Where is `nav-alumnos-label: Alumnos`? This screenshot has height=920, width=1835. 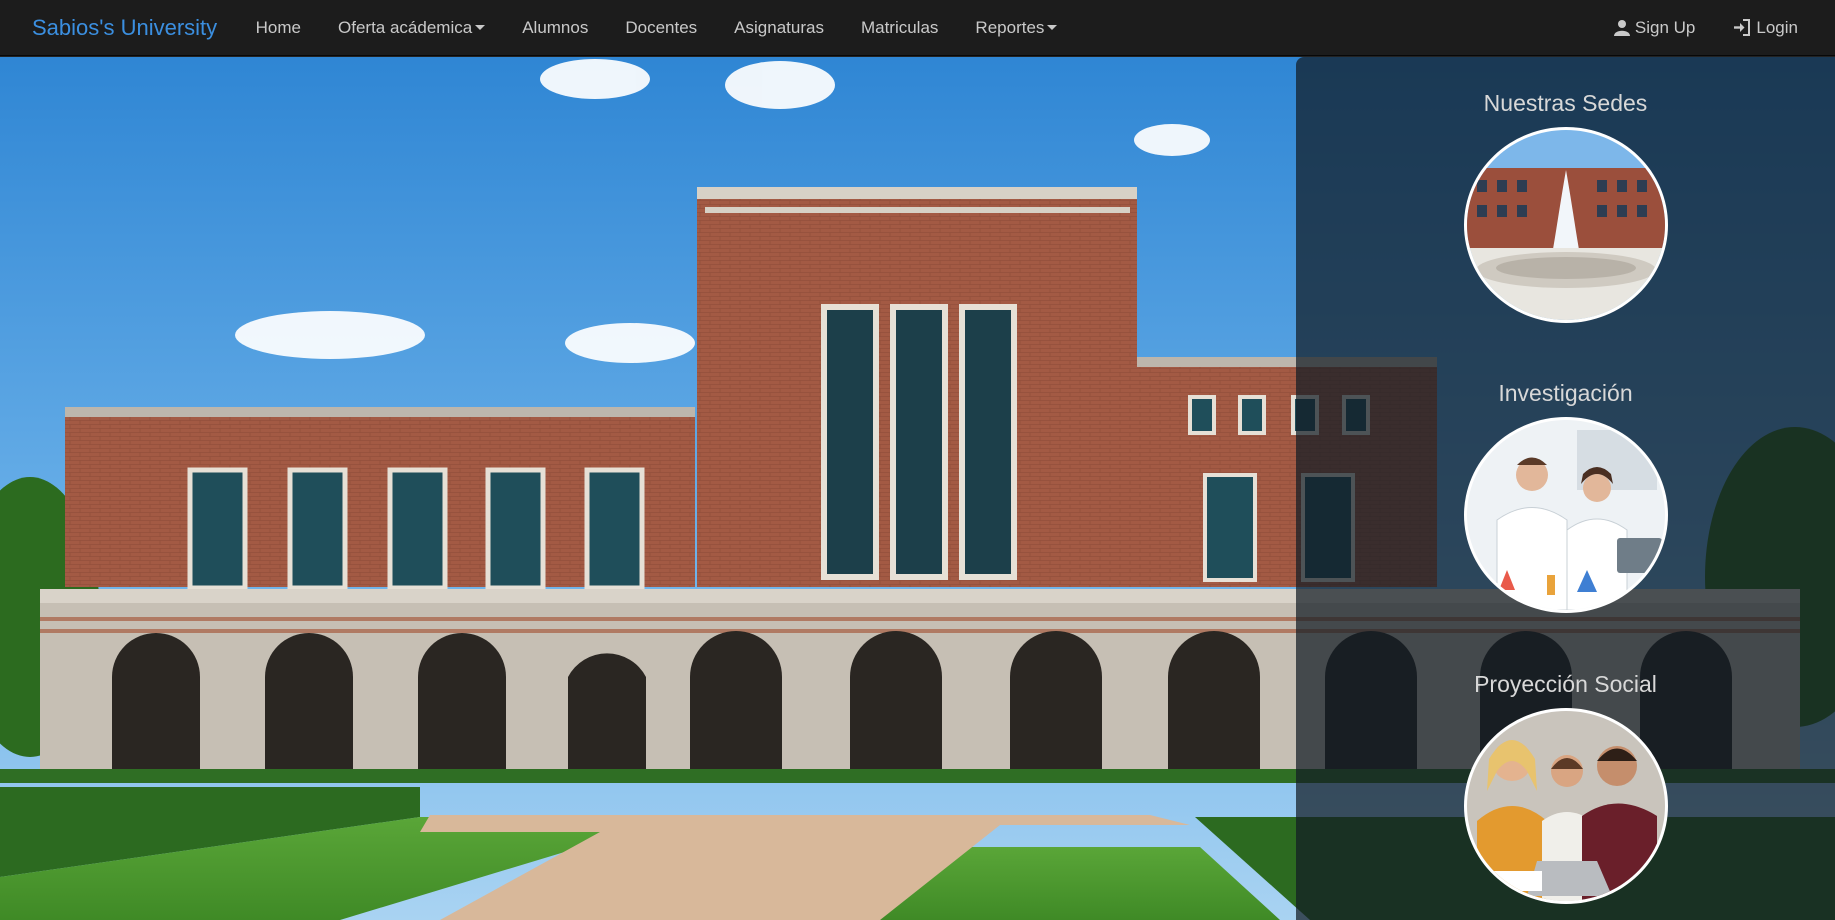
nav-alumnos-label: Alumnos is located at coordinates (555, 27).